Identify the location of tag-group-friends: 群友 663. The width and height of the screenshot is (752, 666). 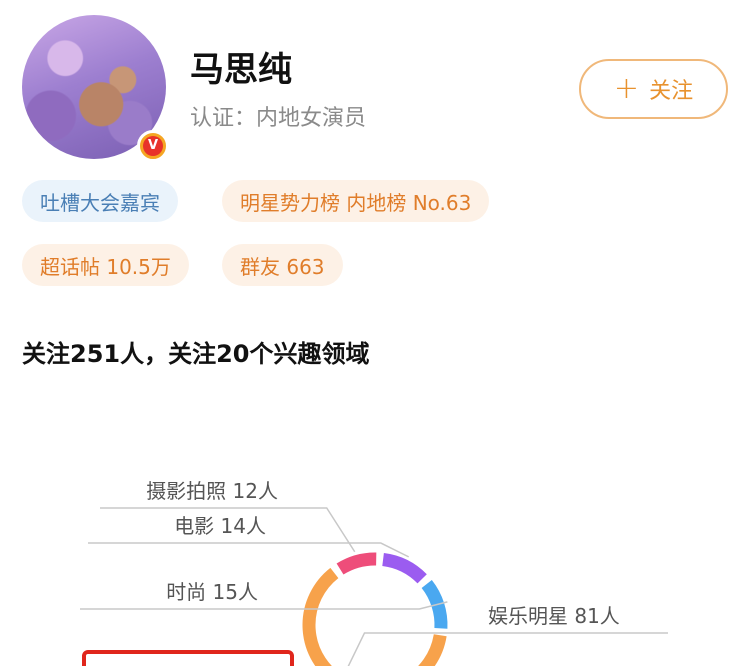
(282, 265).